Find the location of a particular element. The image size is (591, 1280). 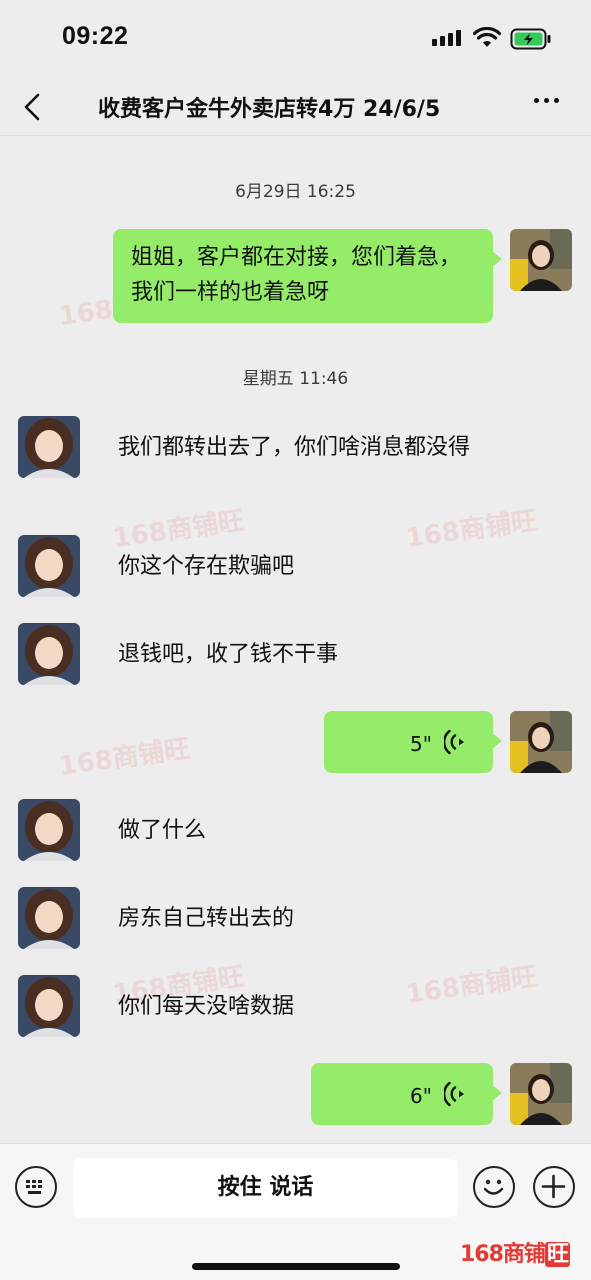

voice-message: 6" is located at coordinates (406, 1094).